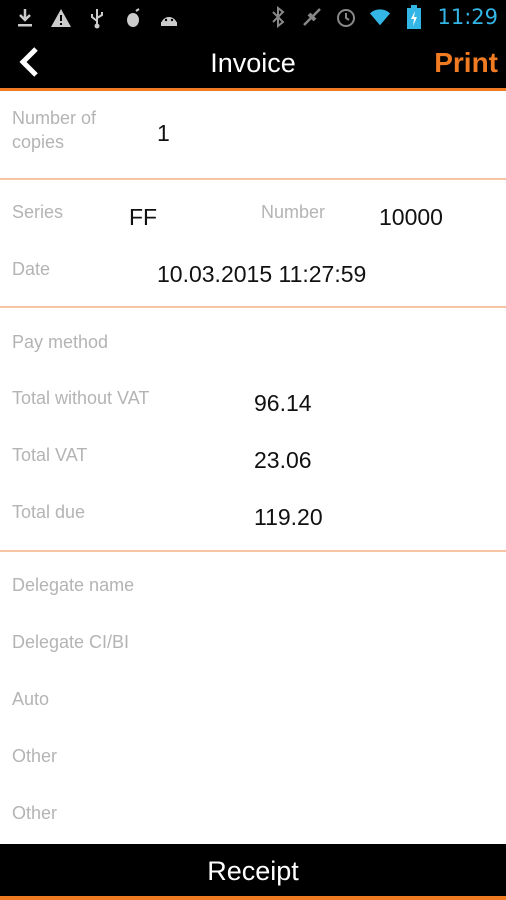 The width and height of the screenshot is (506, 900). Describe the element at coordinates (49, 512) in the screenshot. I see `total-due-label: Total due` at that location.